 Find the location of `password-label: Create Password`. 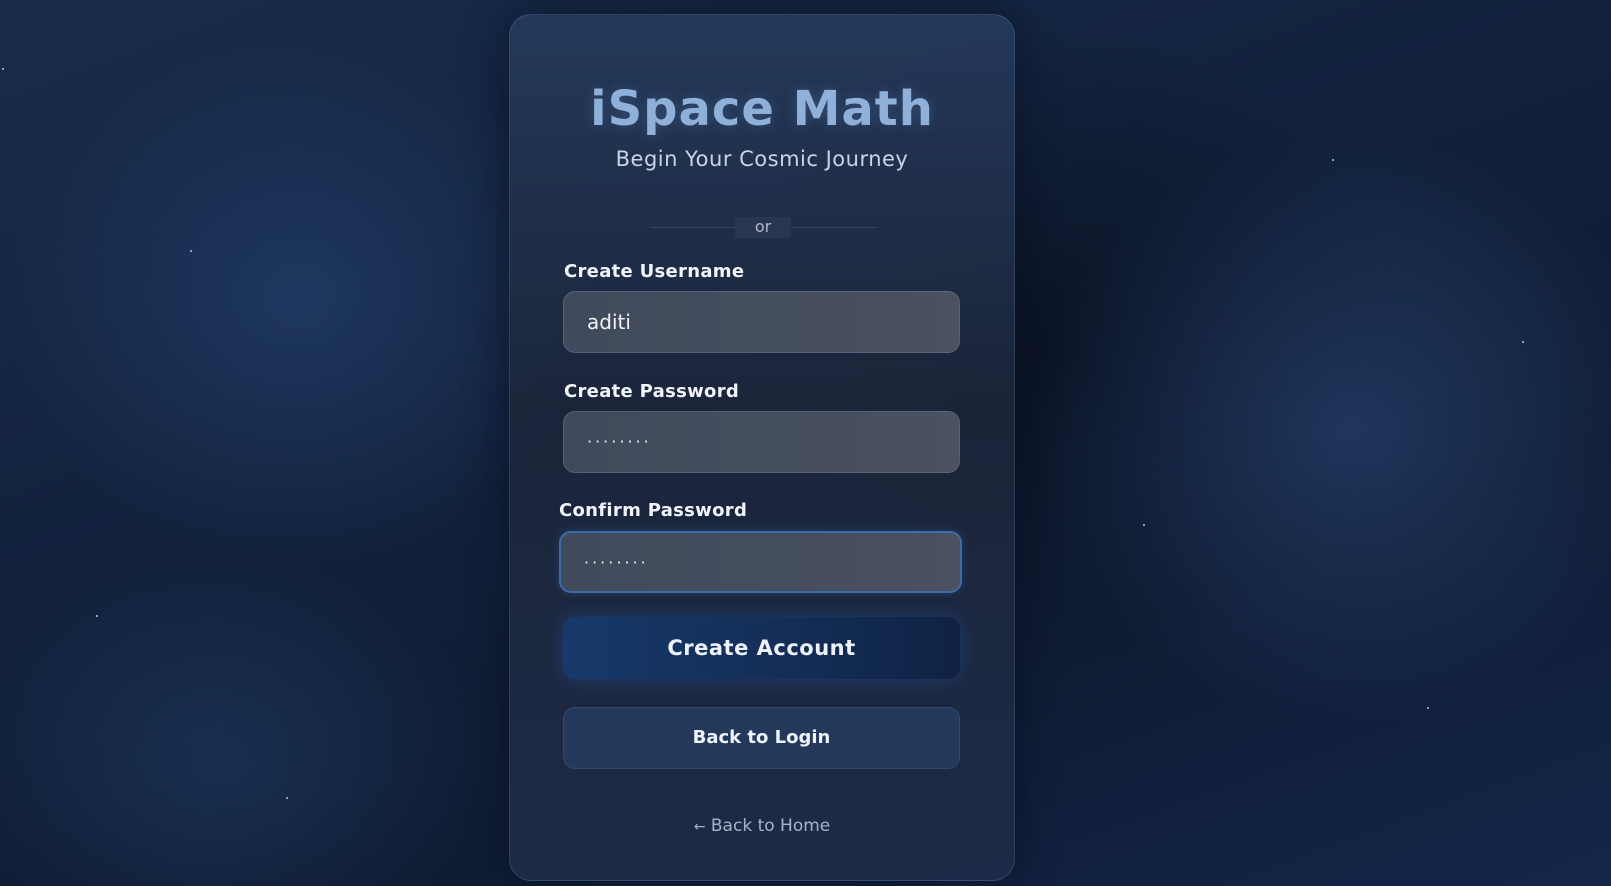

password-label: Create Password is located at coordinates (652, 391).